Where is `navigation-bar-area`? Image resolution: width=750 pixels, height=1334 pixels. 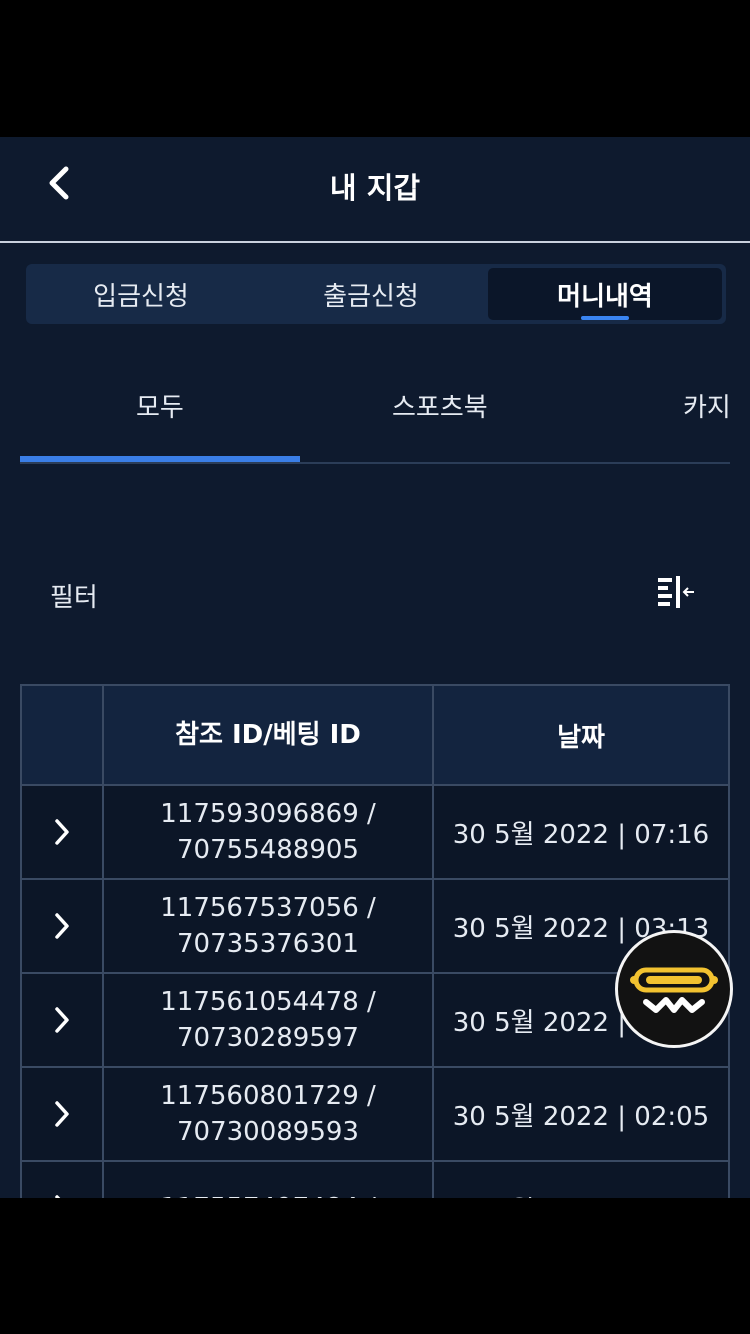 navigation-bar-area is located at coordinates (375, 1266).